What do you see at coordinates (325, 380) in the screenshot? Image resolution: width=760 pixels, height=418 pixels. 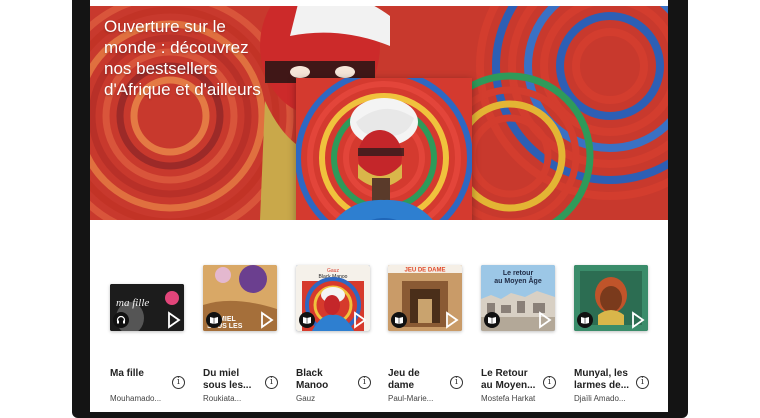 I see `book-title: Black Manoo` at bounding box center [325, 380].